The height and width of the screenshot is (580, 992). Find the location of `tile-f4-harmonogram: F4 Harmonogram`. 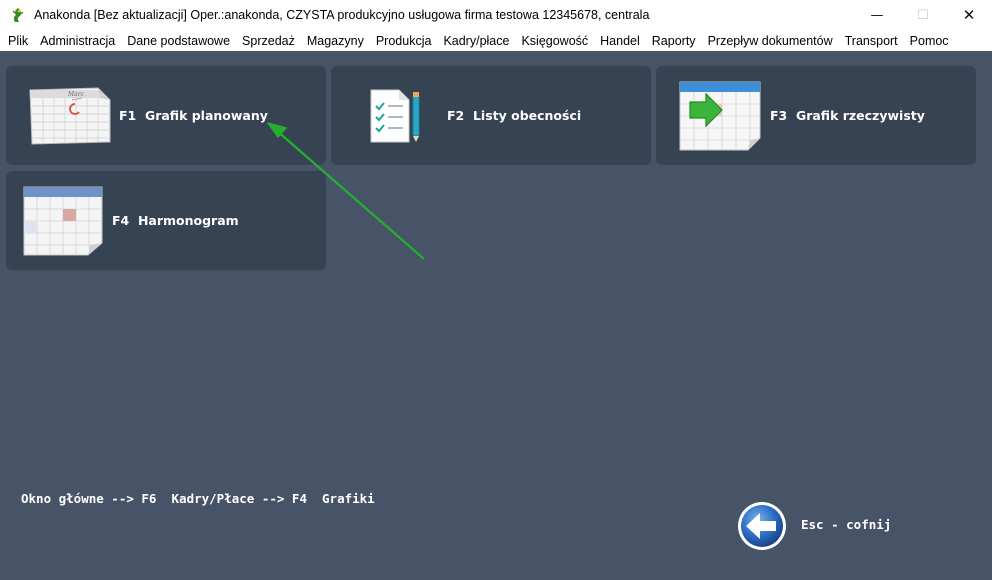

tile-f4-harmonogram: F4 Harmonogram is located at coordinates (166, 220).